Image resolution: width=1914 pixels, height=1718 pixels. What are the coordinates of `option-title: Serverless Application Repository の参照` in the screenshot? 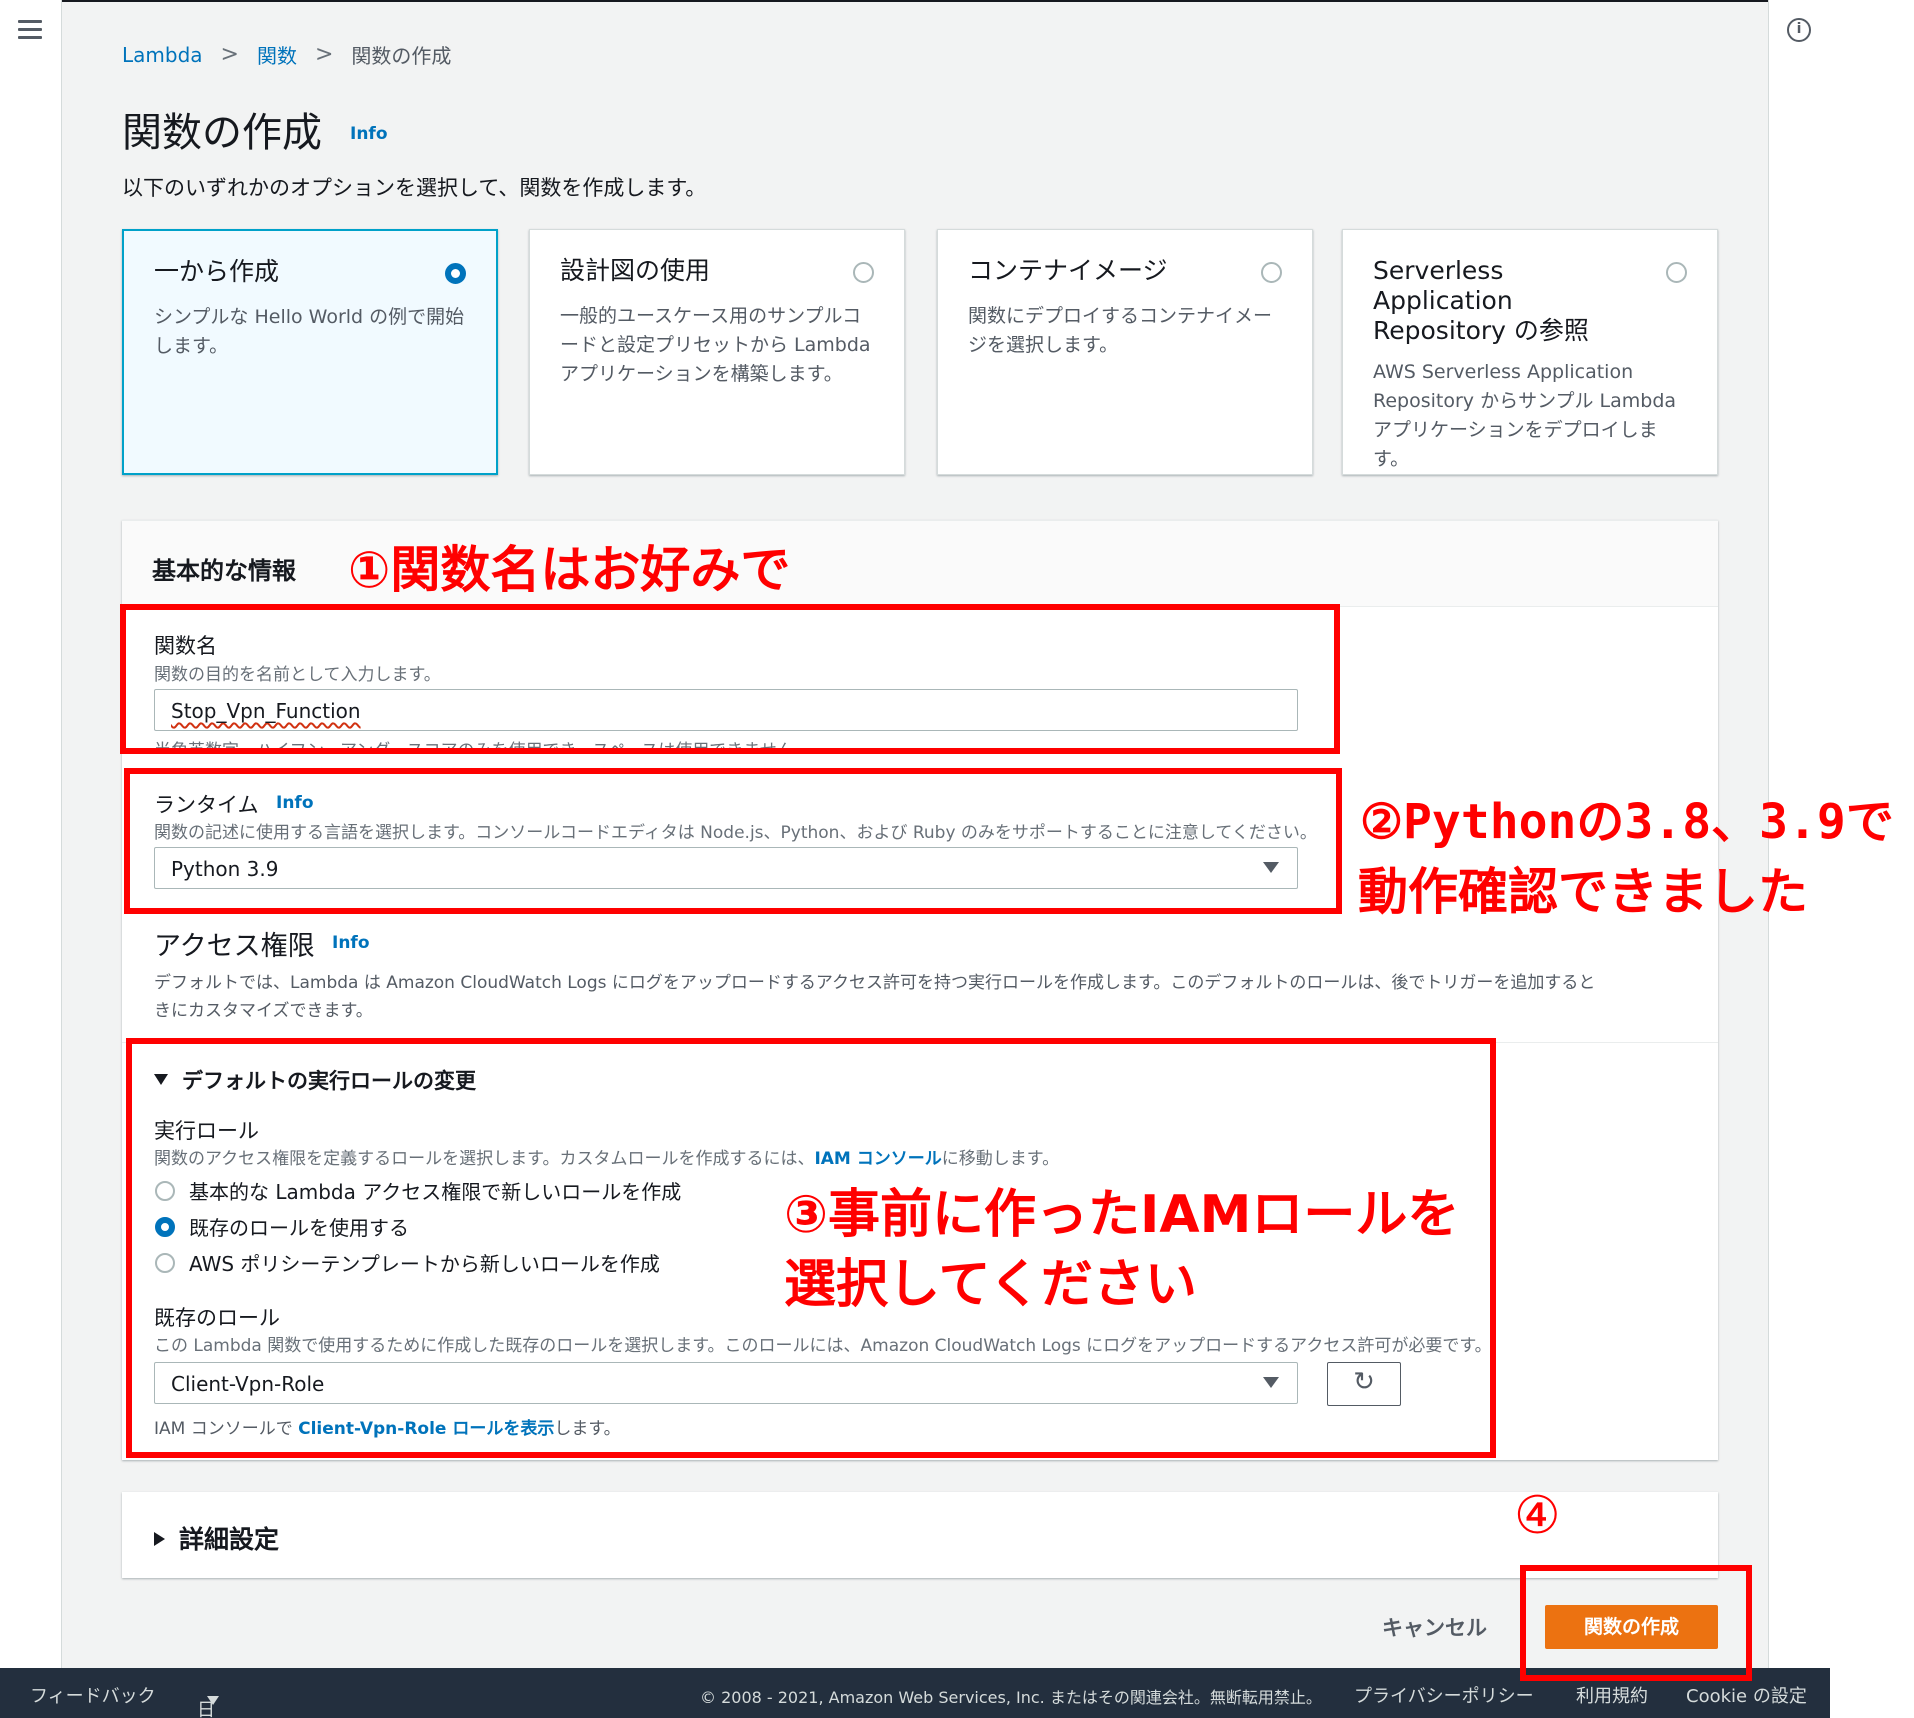 It's located at (1481, 300).